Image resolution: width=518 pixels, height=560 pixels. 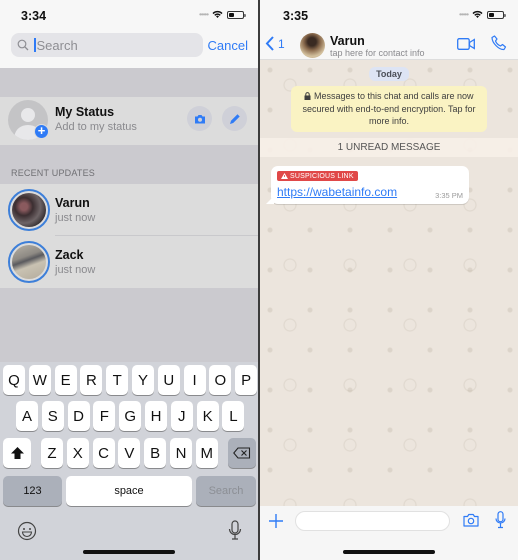 What do you see at coordinates (130, 416) in the screenshot?
I see `key-g: G` at bounding box center [130, 416].